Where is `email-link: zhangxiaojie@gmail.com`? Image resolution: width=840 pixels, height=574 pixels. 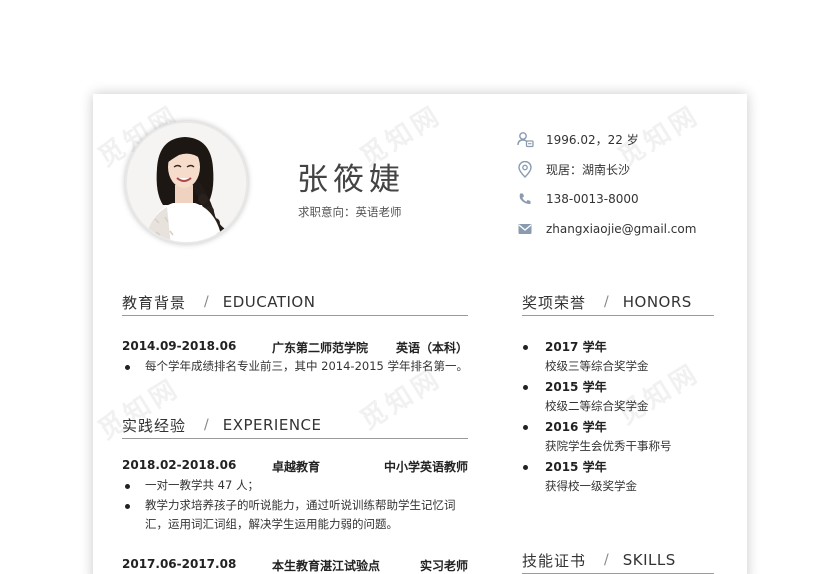 email-link: zhangxiaojie@gmail.com is located at coordinates (621, 229).